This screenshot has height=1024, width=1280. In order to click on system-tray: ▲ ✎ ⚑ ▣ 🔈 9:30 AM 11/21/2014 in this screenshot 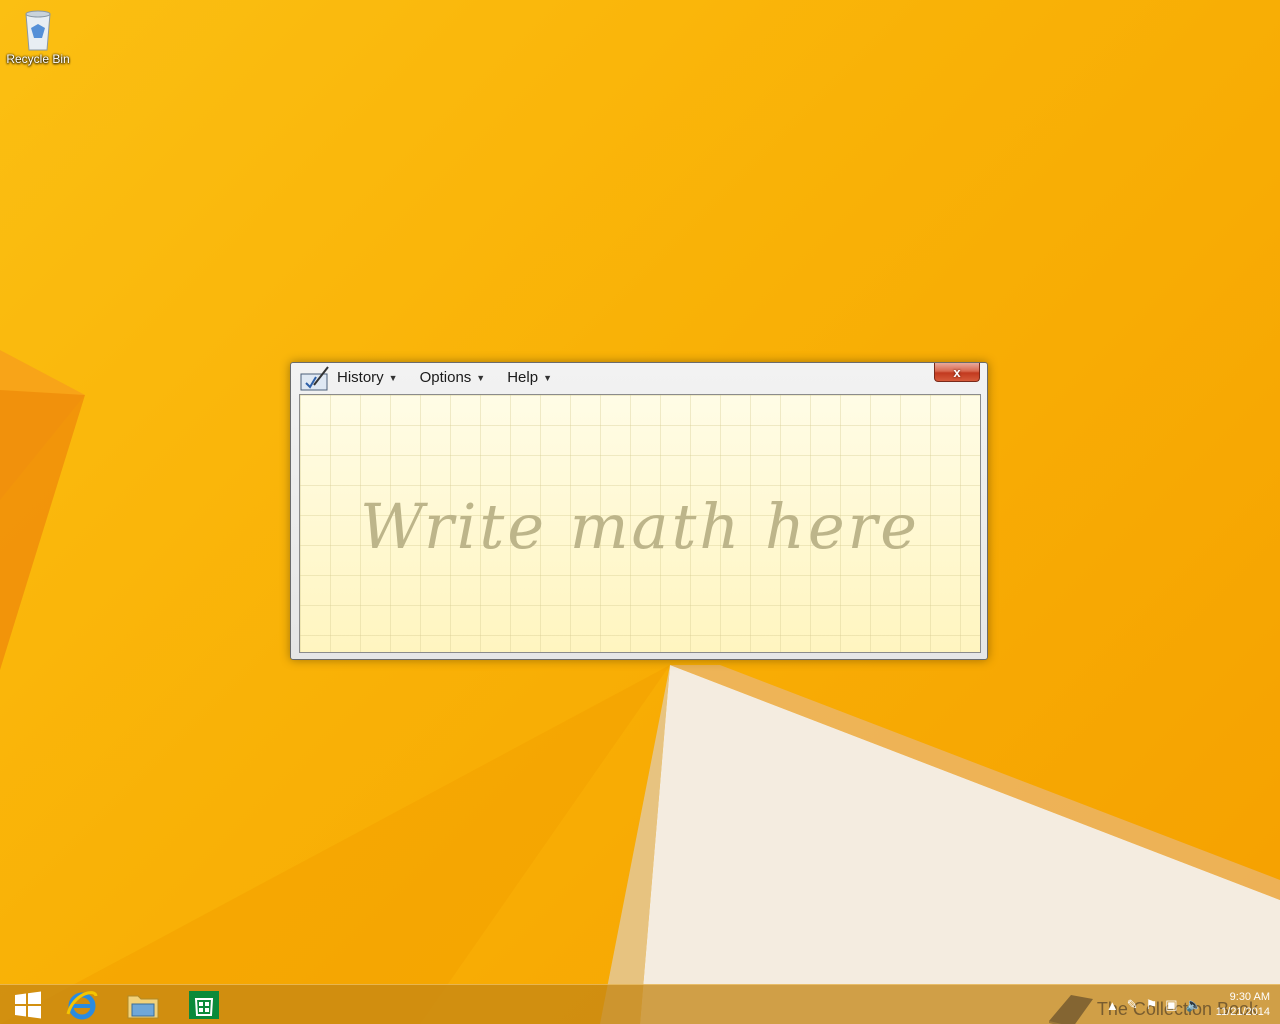, I will do `click(1188, 1004)`.